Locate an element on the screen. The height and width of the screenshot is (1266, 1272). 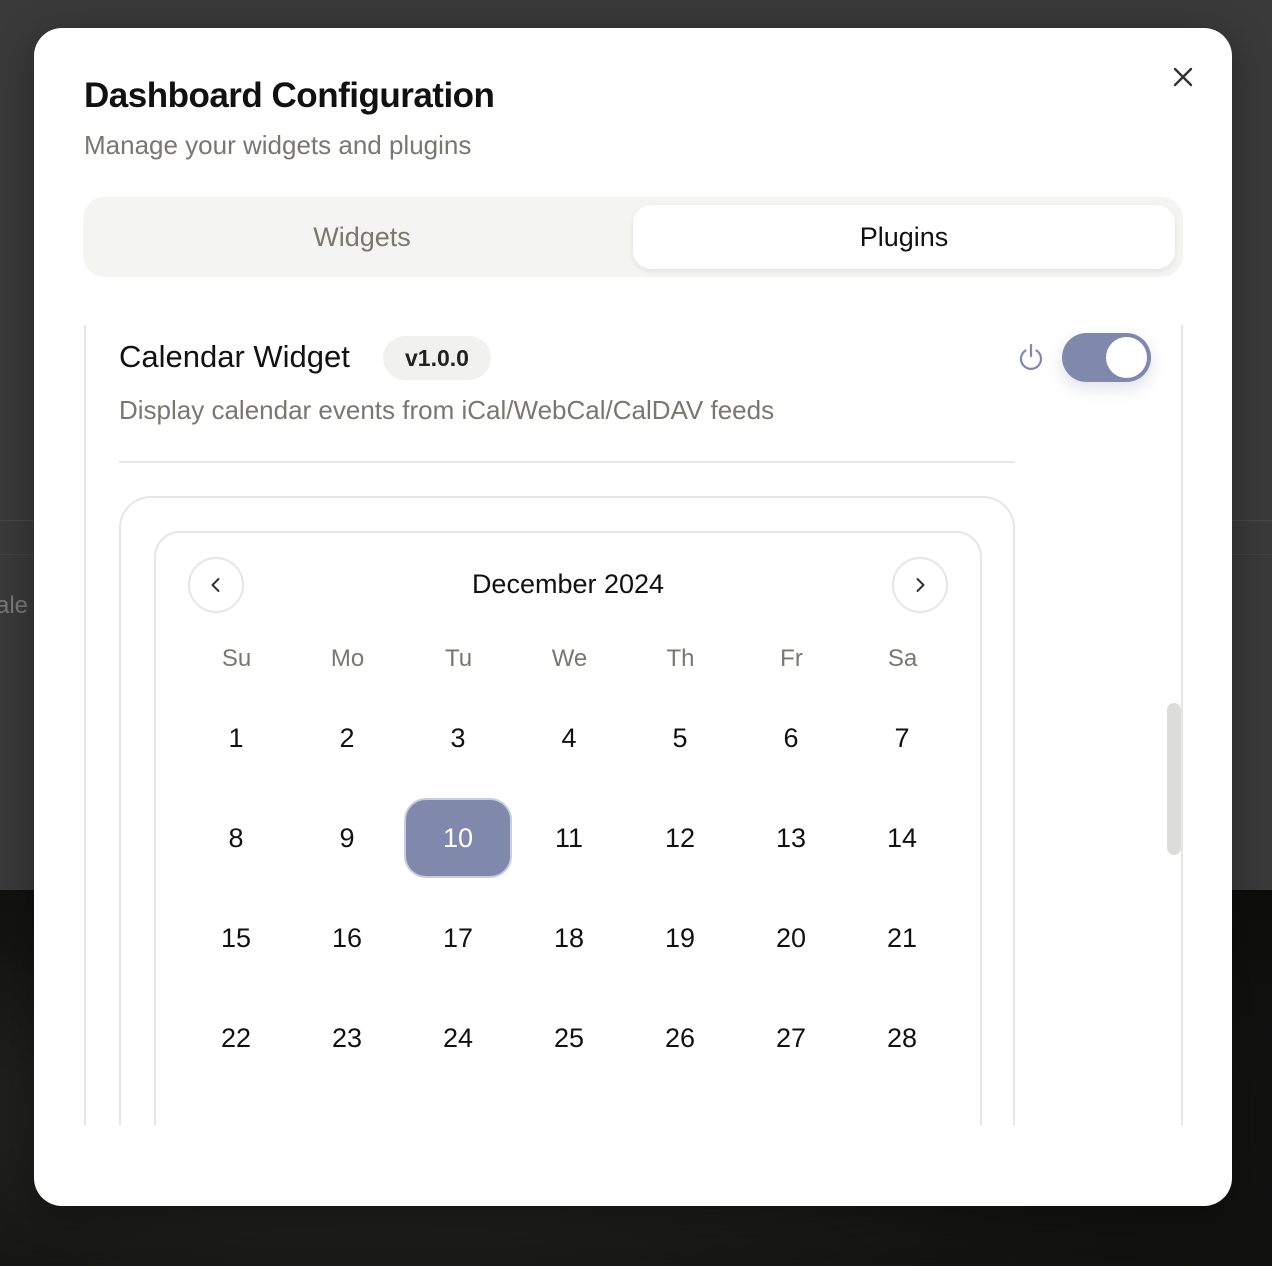
weekday-label: Mo is located at coordinates (347, 658).